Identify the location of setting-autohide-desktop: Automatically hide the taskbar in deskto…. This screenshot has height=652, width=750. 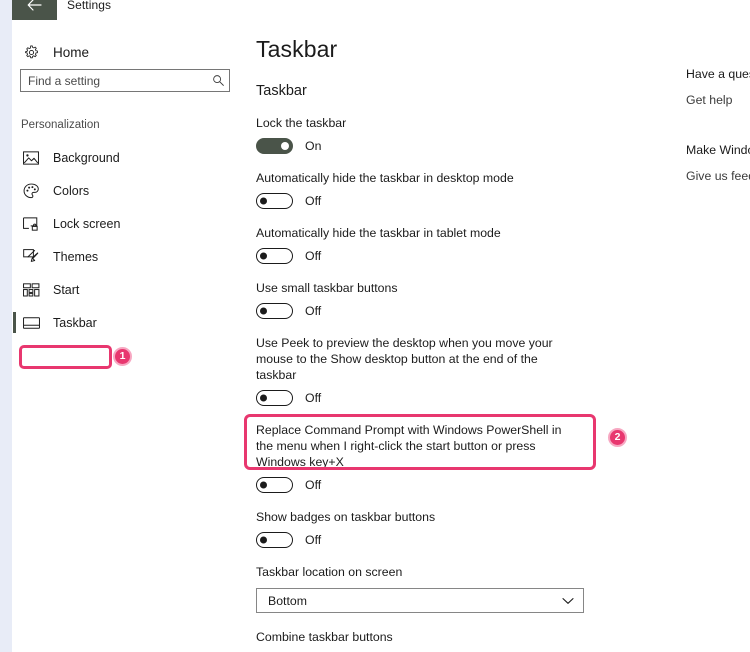
(466, 189).